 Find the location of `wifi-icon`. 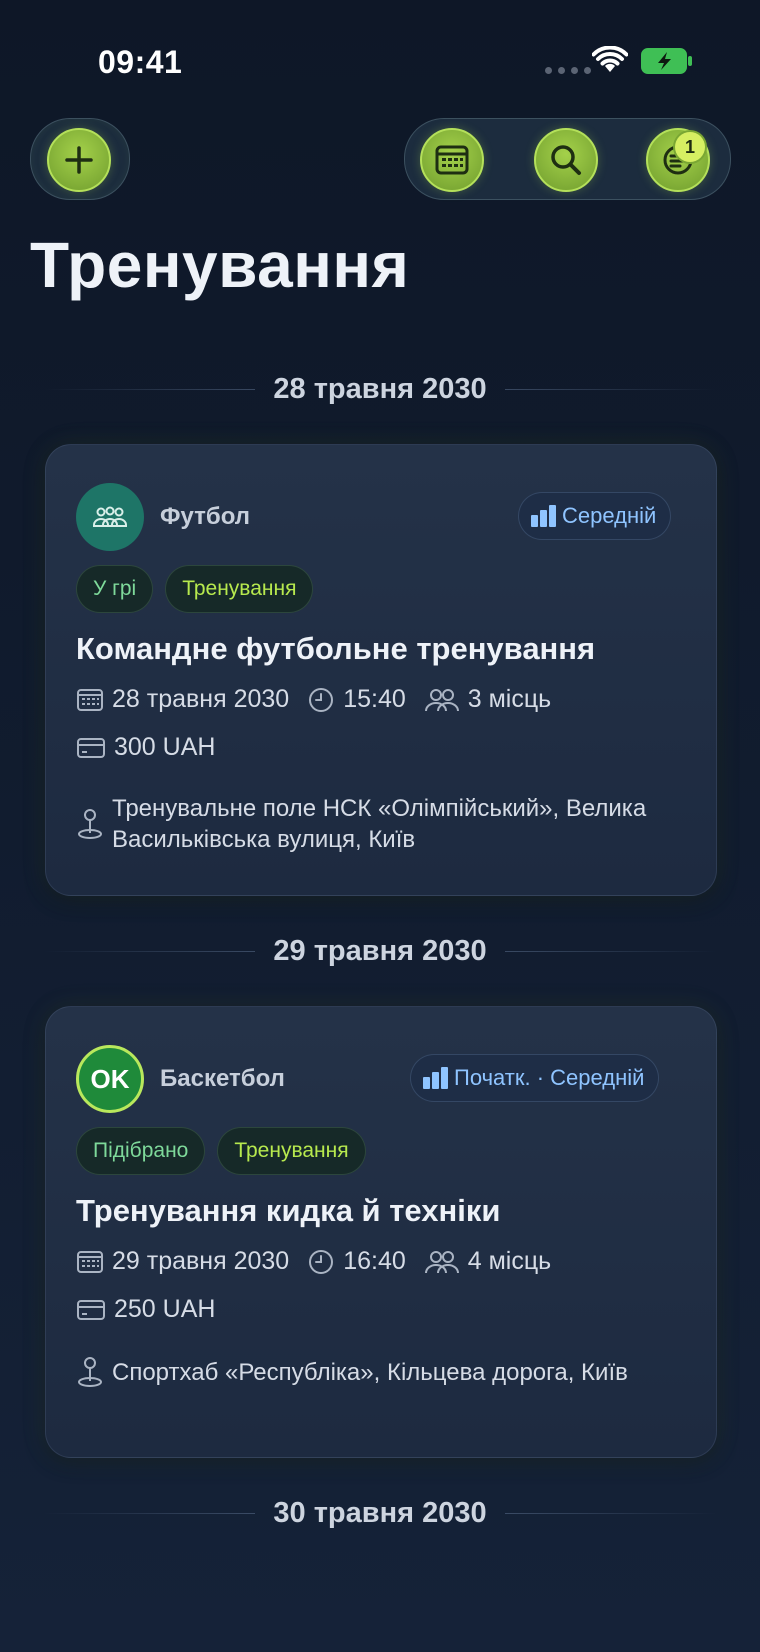

wifi-icon is located at coordinates (610, 59).